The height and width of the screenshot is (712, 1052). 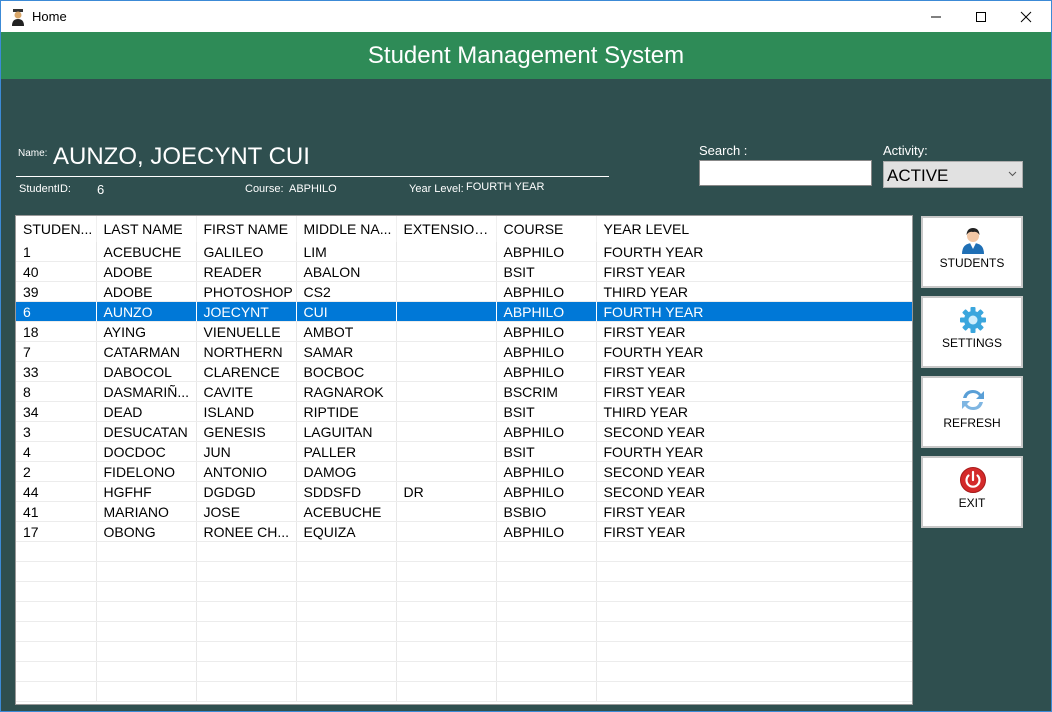 What do you see at coordinates (246, 229) in the screenshot?
I see `column-header: FIRST NAME` at bounding box center [246, 229].